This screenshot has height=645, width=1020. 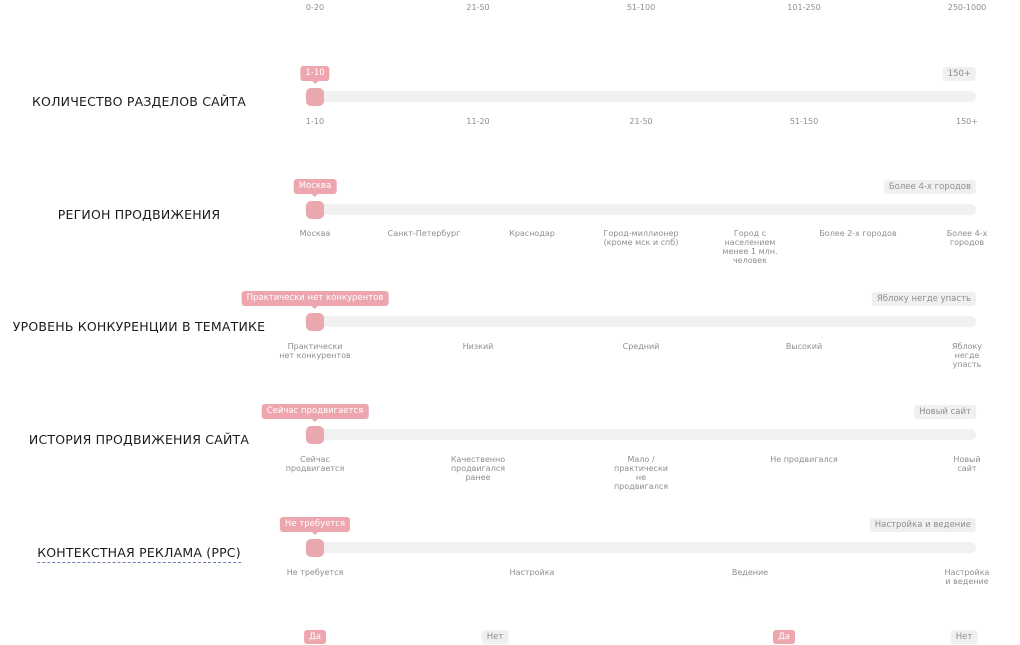 I want to click on slider-tick: 11-20, so click(x=478, y=121).